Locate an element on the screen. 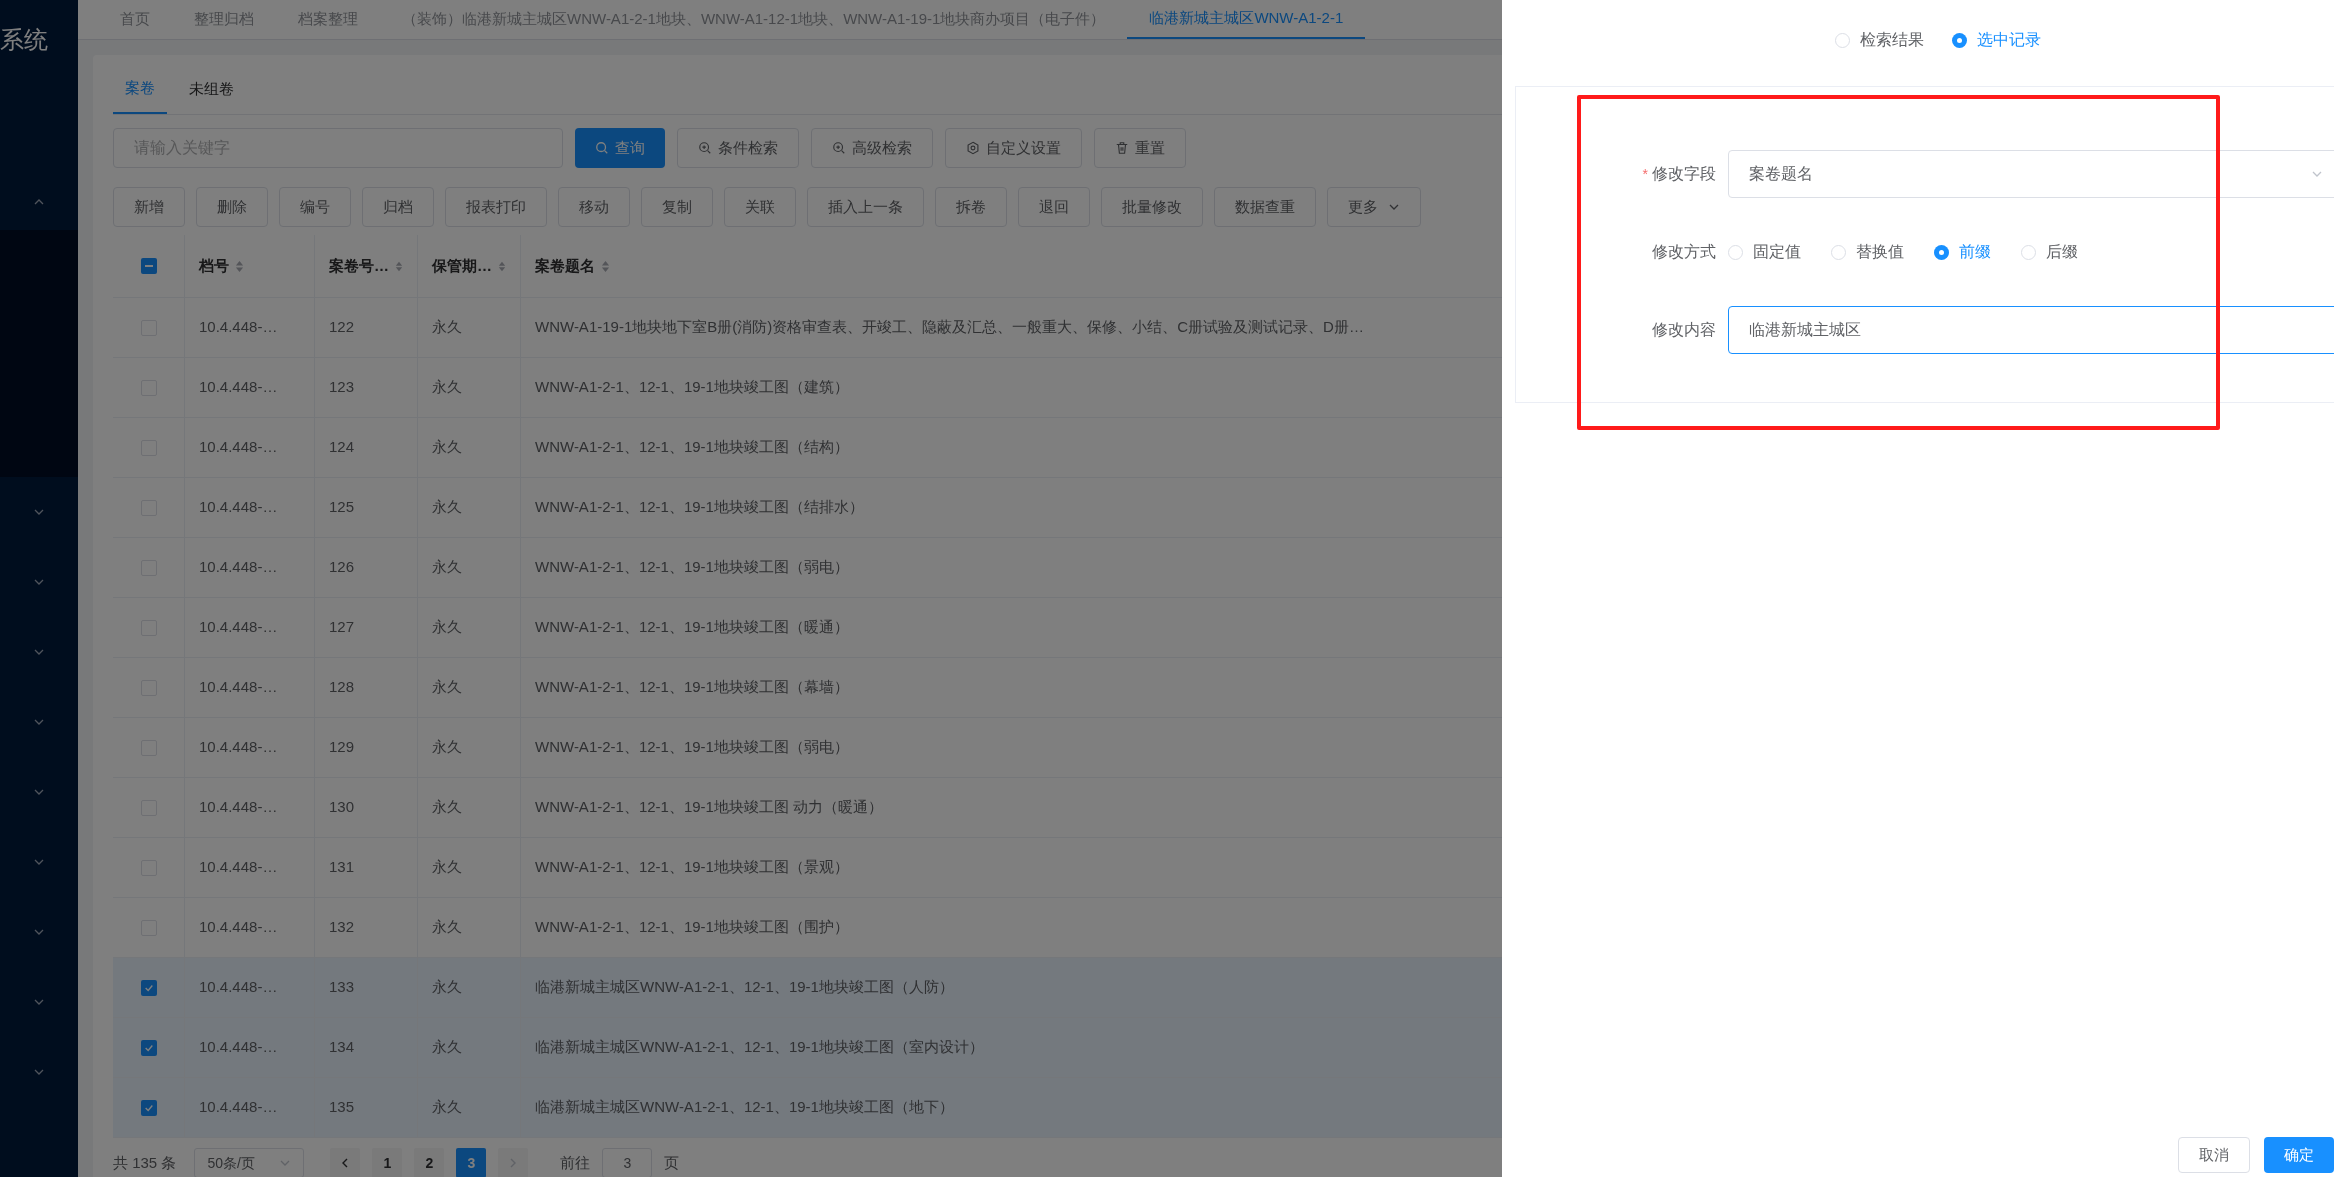  goto-suffix: 页 is located at coordinates (672, 1162).